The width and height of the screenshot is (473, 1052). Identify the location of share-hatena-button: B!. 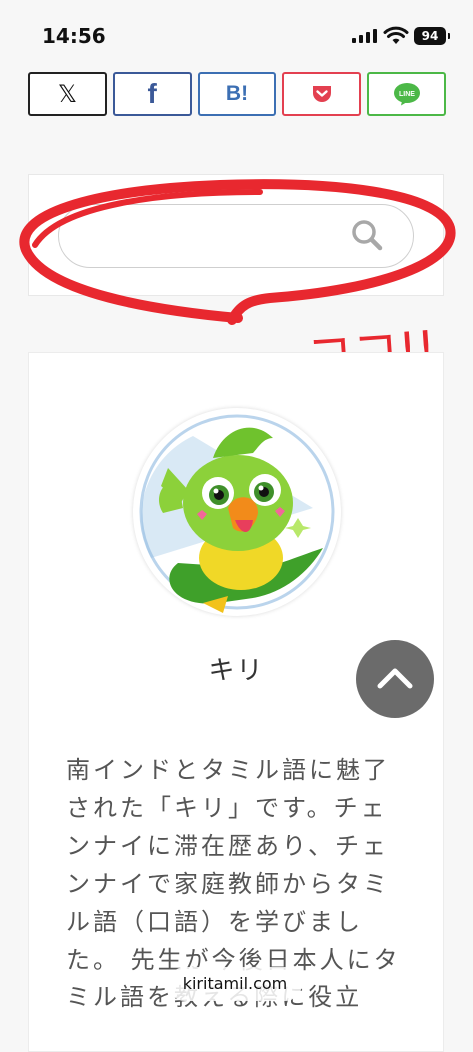
(237, 94).